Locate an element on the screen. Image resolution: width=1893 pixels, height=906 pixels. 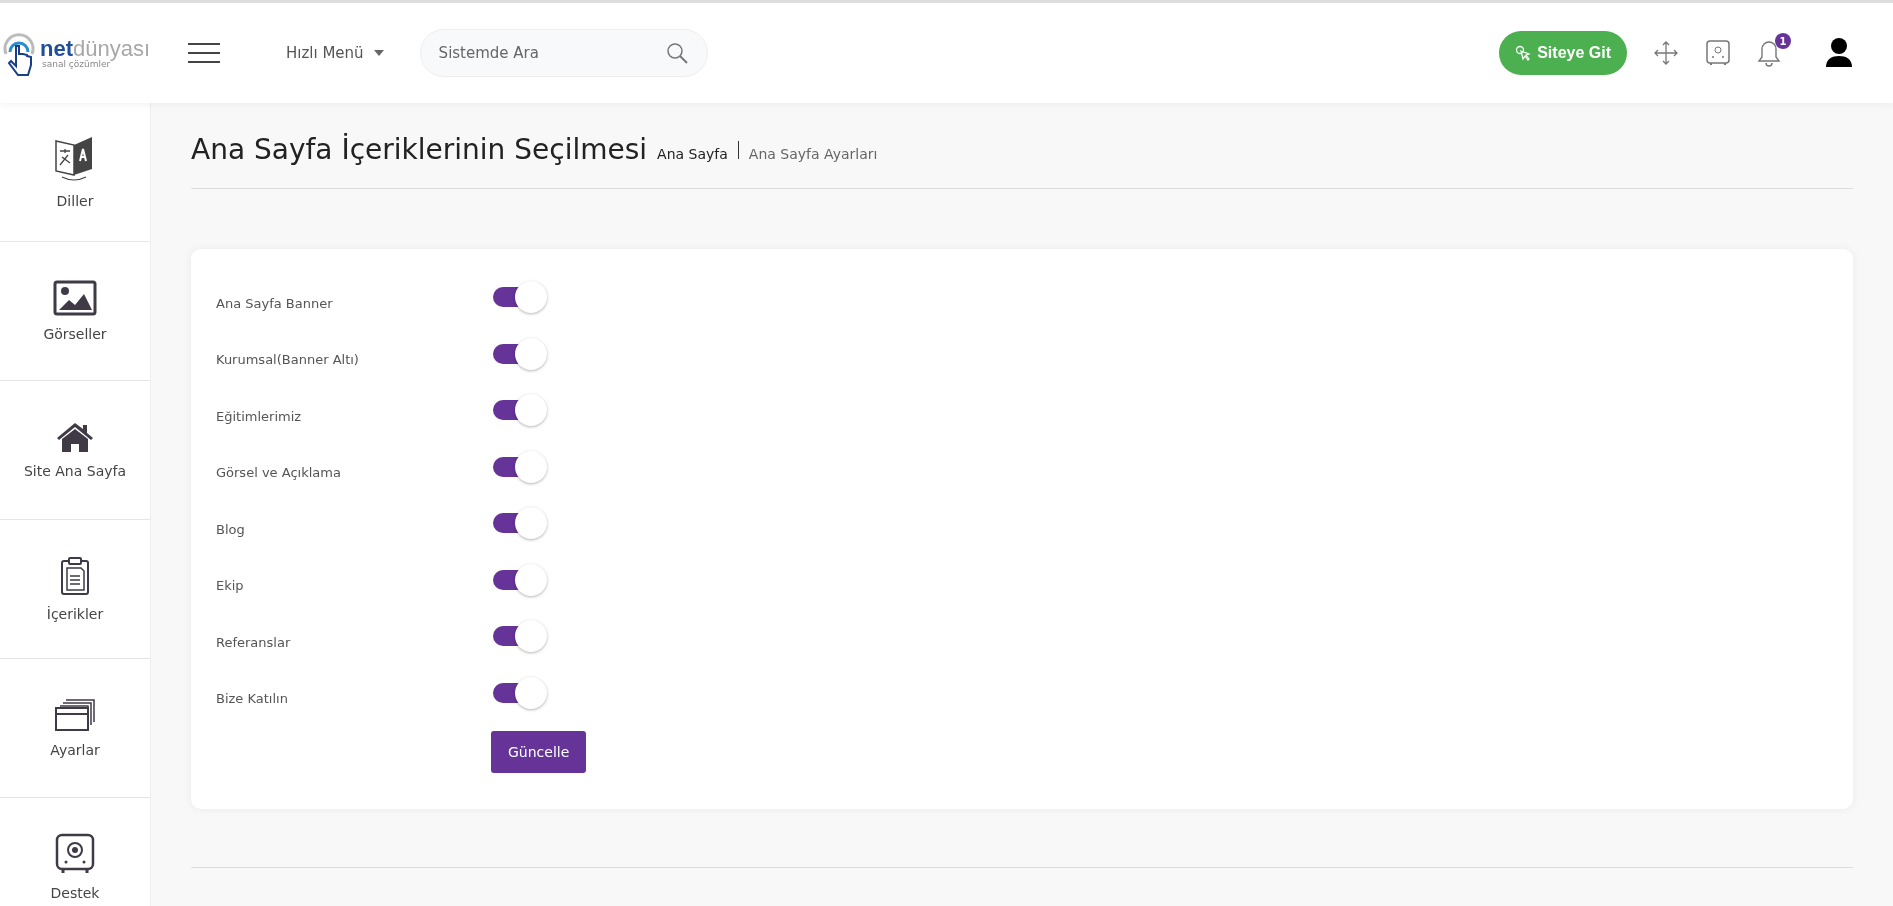
setting-label: Ana Sayfa Banner is located at coordinates (275, 302).